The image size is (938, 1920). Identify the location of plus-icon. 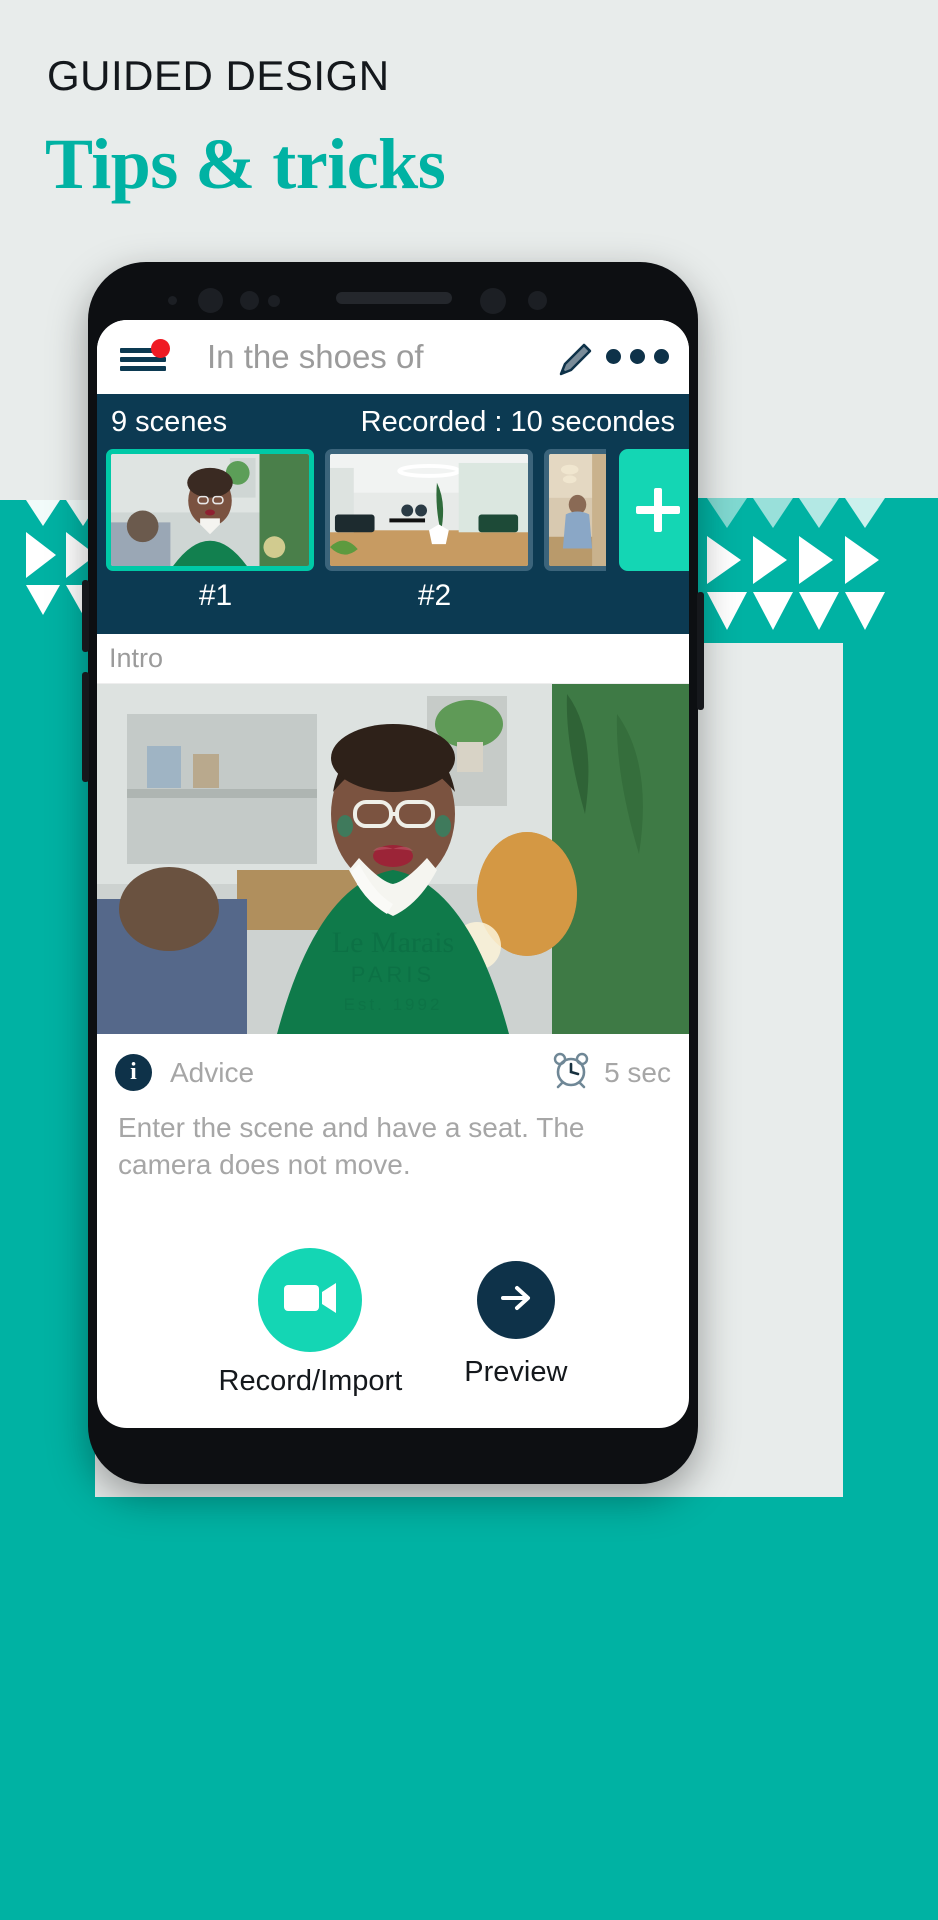
(658, 510).